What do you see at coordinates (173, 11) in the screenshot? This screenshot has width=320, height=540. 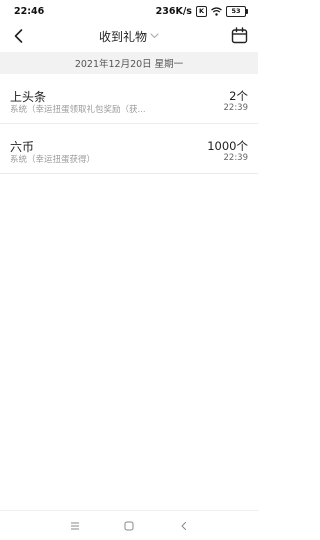 I see `network-speed: 236K/s` at bounding box center [173, 11].